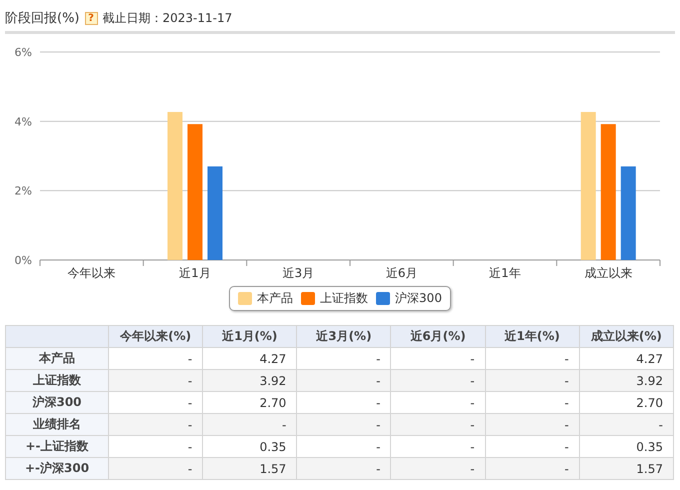 This screenshot has width=680, height=490. I want to click on date-label: 截止日期：2023-11-17, so click(167, 18).